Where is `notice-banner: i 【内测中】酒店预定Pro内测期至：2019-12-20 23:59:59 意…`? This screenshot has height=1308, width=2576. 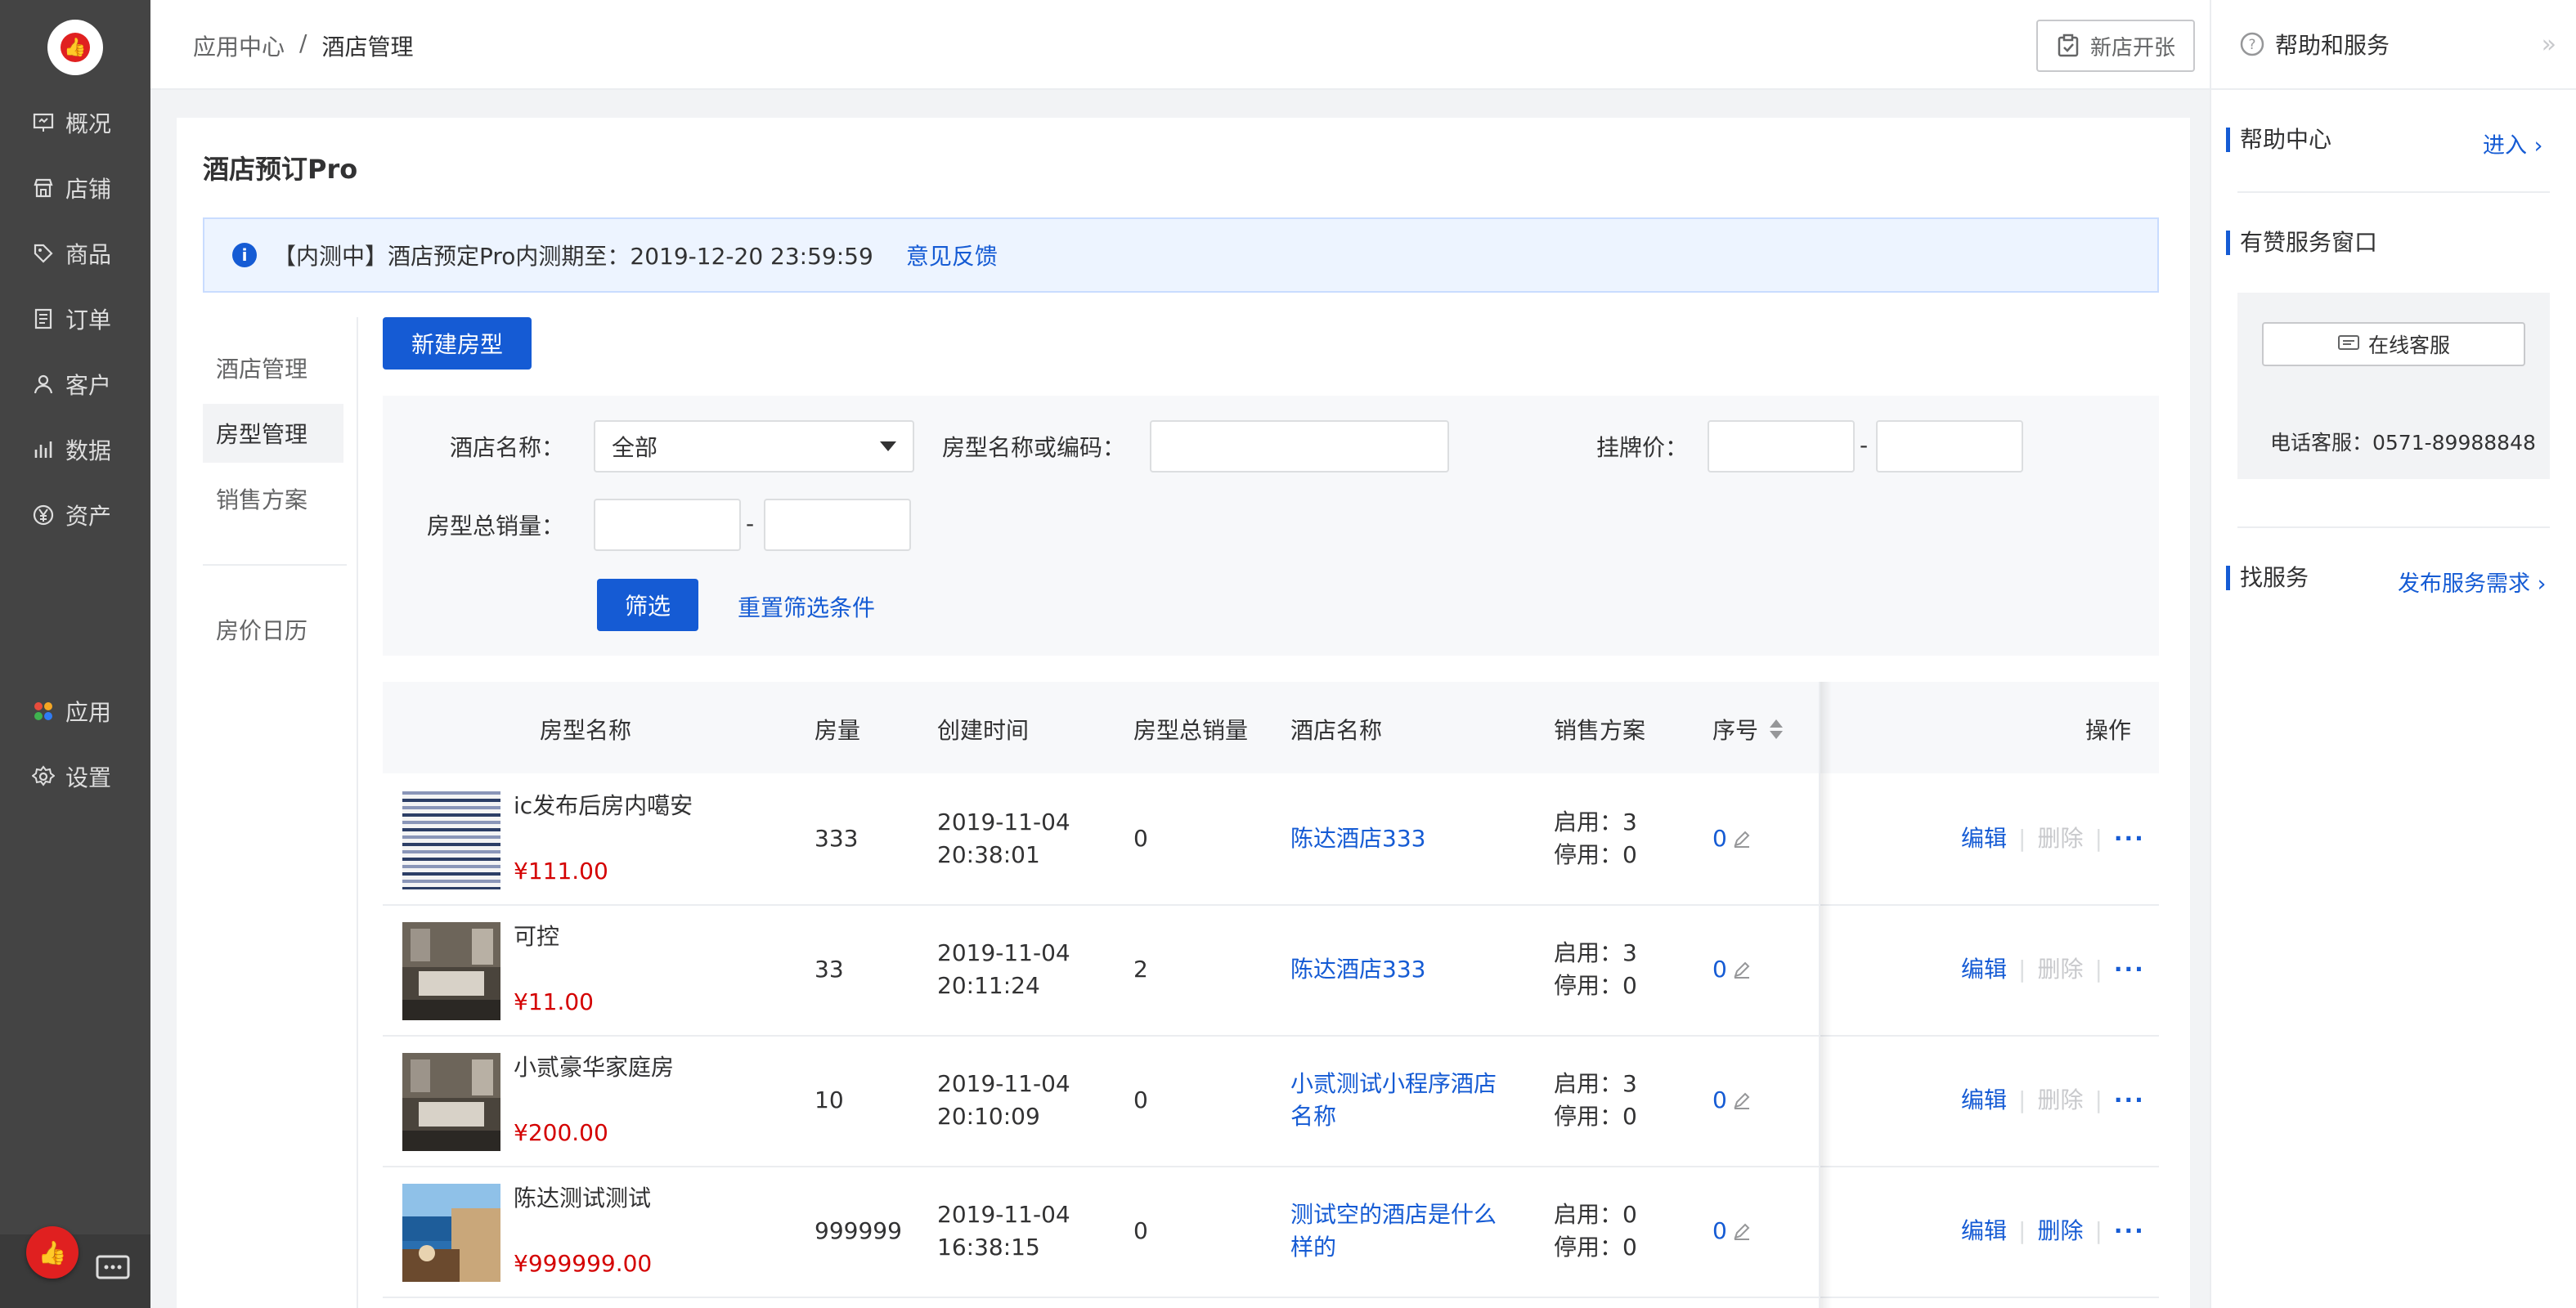 notice-banner: i 【内测中】酒店预定Pro内测期至：2019-12-20 23:59:59 意… is located at coordinates (1181, 255).